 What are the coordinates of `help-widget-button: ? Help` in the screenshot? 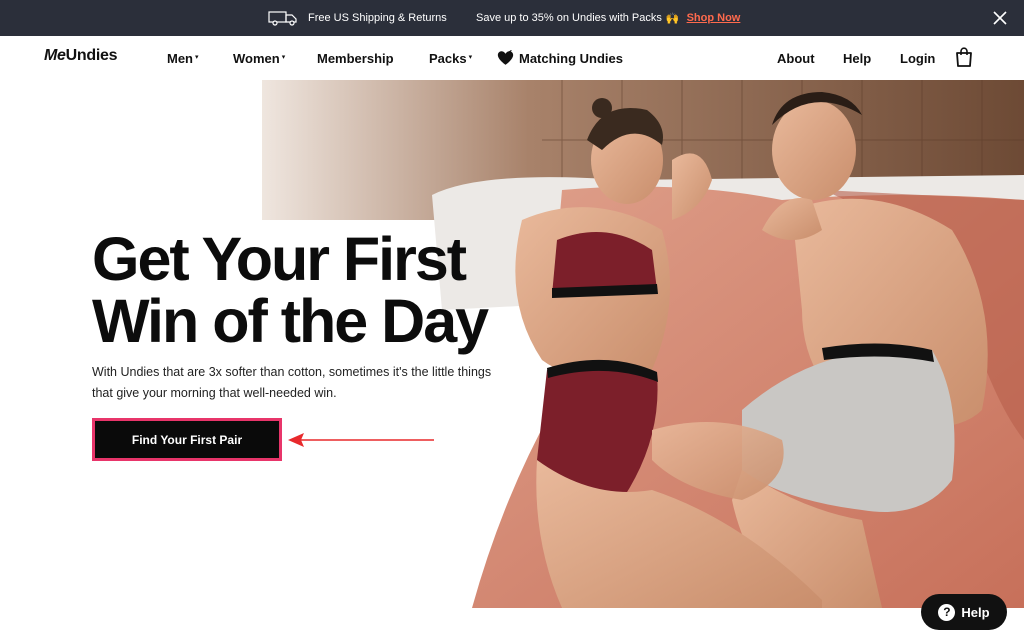 It's located at (964, 612).